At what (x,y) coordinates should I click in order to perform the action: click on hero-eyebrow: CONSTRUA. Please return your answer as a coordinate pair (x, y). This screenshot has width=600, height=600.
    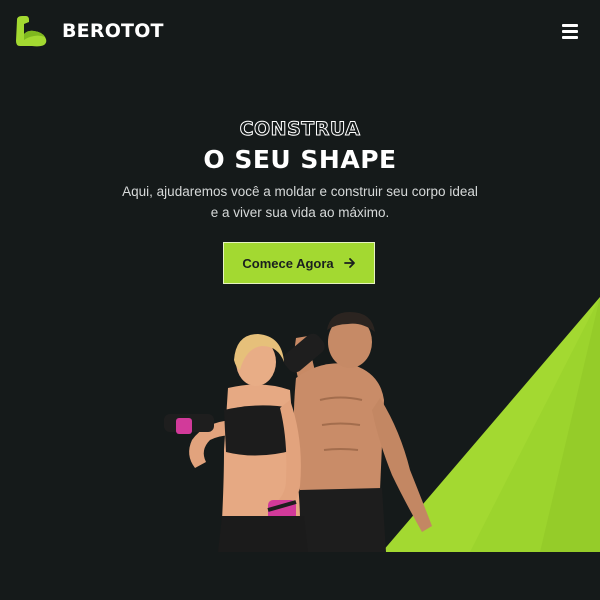
    Looking at the image, I should click on (300, 129).